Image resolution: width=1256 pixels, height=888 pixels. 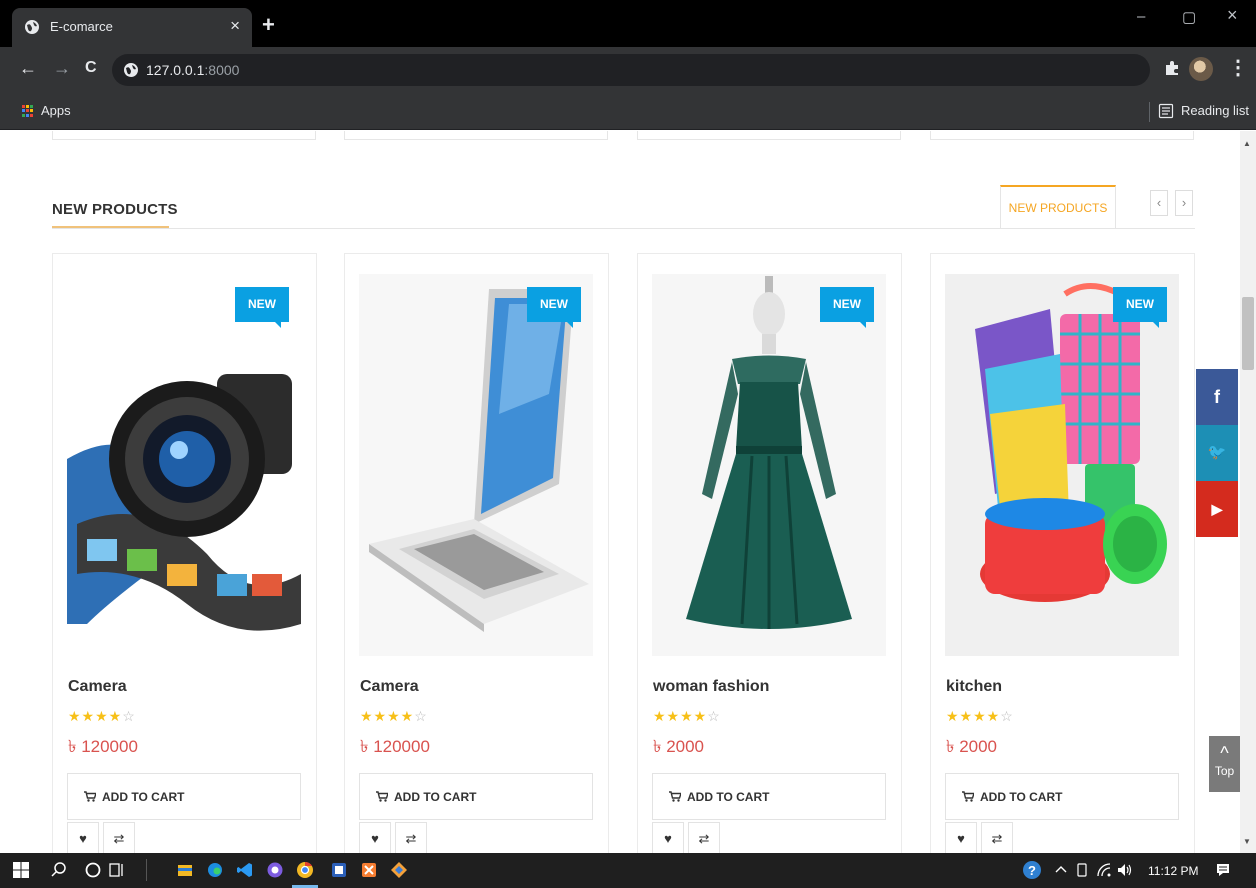 I want to click on product-price: ৳ 2000, so click(x=972, y=746).